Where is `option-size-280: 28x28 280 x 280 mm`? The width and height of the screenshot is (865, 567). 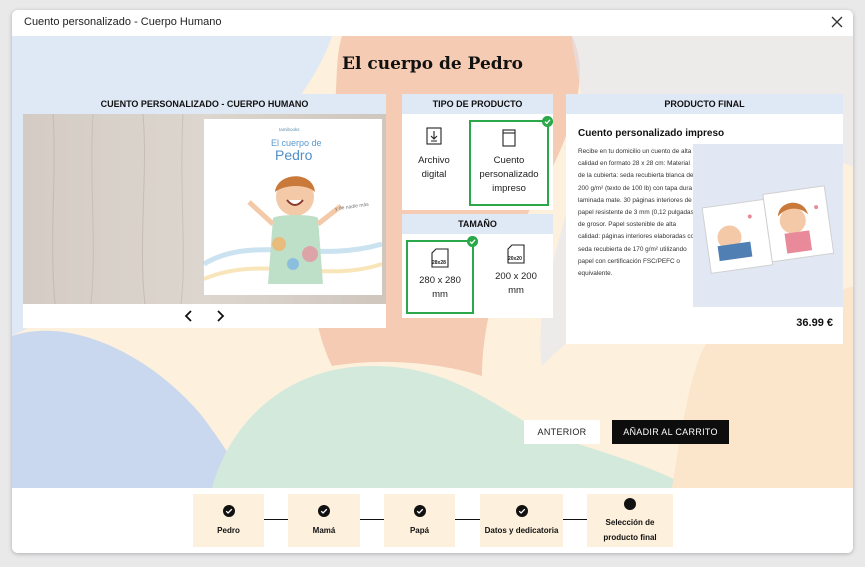 option-size-280: 28x28 280 x 280 mm is located at coordinates (442, 275).